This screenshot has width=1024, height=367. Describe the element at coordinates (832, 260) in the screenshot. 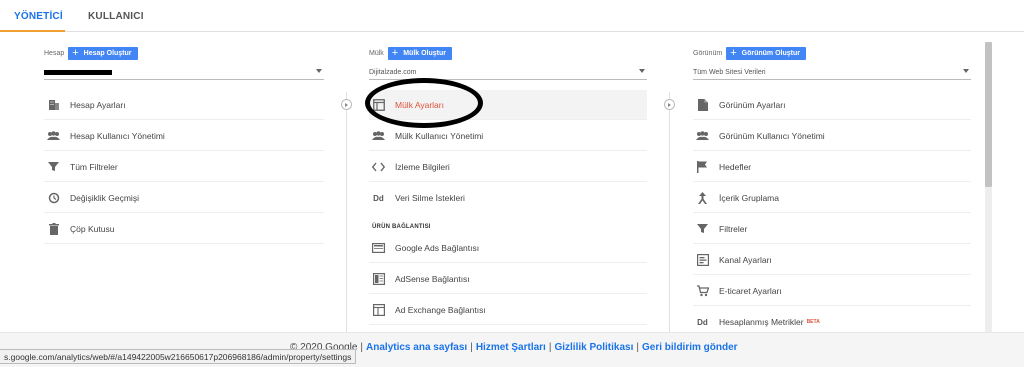

I see `channel-settings-item: Kanal Ayarları` at that location.